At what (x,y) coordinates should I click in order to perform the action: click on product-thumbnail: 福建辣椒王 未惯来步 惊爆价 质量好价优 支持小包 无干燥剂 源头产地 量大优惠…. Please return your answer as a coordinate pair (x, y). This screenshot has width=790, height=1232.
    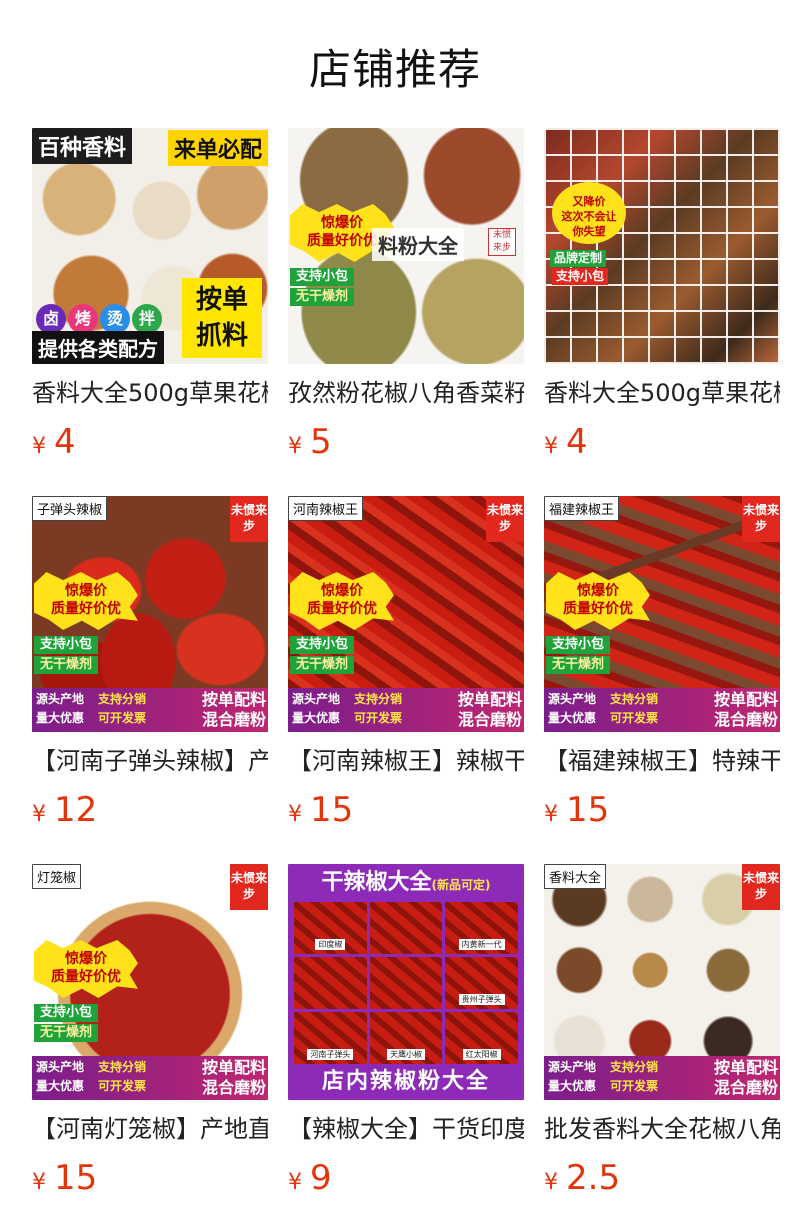
    Looking at the image, I should click on (662, 614).